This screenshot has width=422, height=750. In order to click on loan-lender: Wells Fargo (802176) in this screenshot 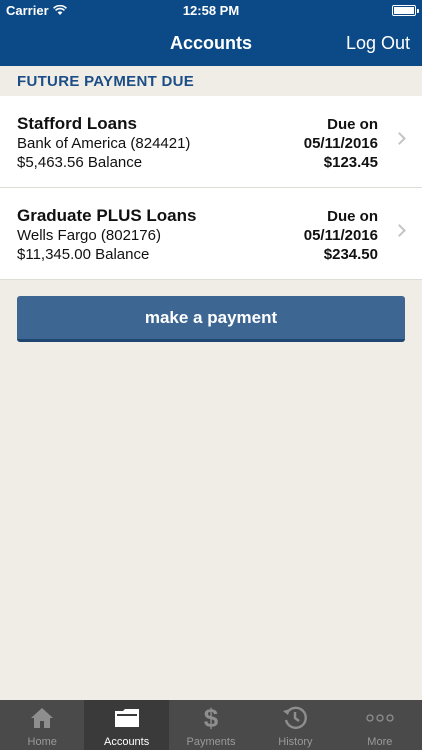, I will do `click(89, 235)`.